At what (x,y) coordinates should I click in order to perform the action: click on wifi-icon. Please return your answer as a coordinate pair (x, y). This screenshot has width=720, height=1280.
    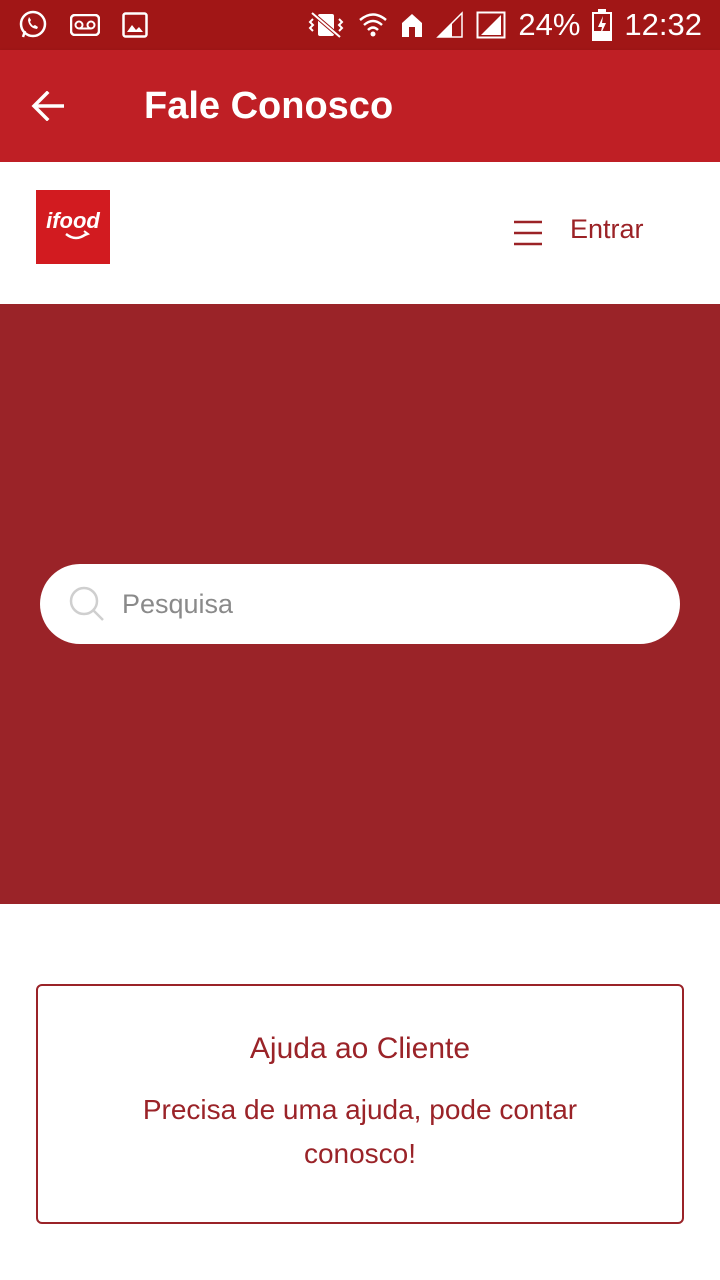
    Looking at the image, I should click on (373, 25).